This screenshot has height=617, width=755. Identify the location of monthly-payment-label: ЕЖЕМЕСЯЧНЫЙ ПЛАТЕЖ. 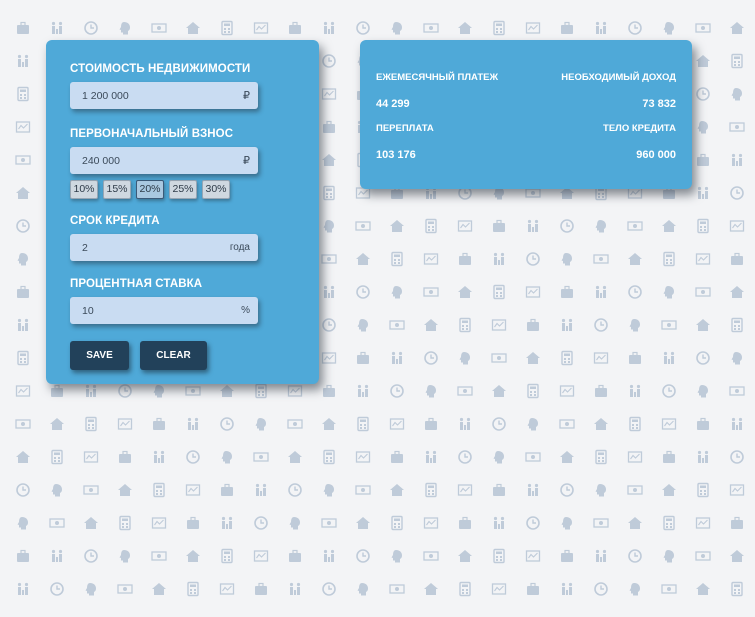
(437, 77).